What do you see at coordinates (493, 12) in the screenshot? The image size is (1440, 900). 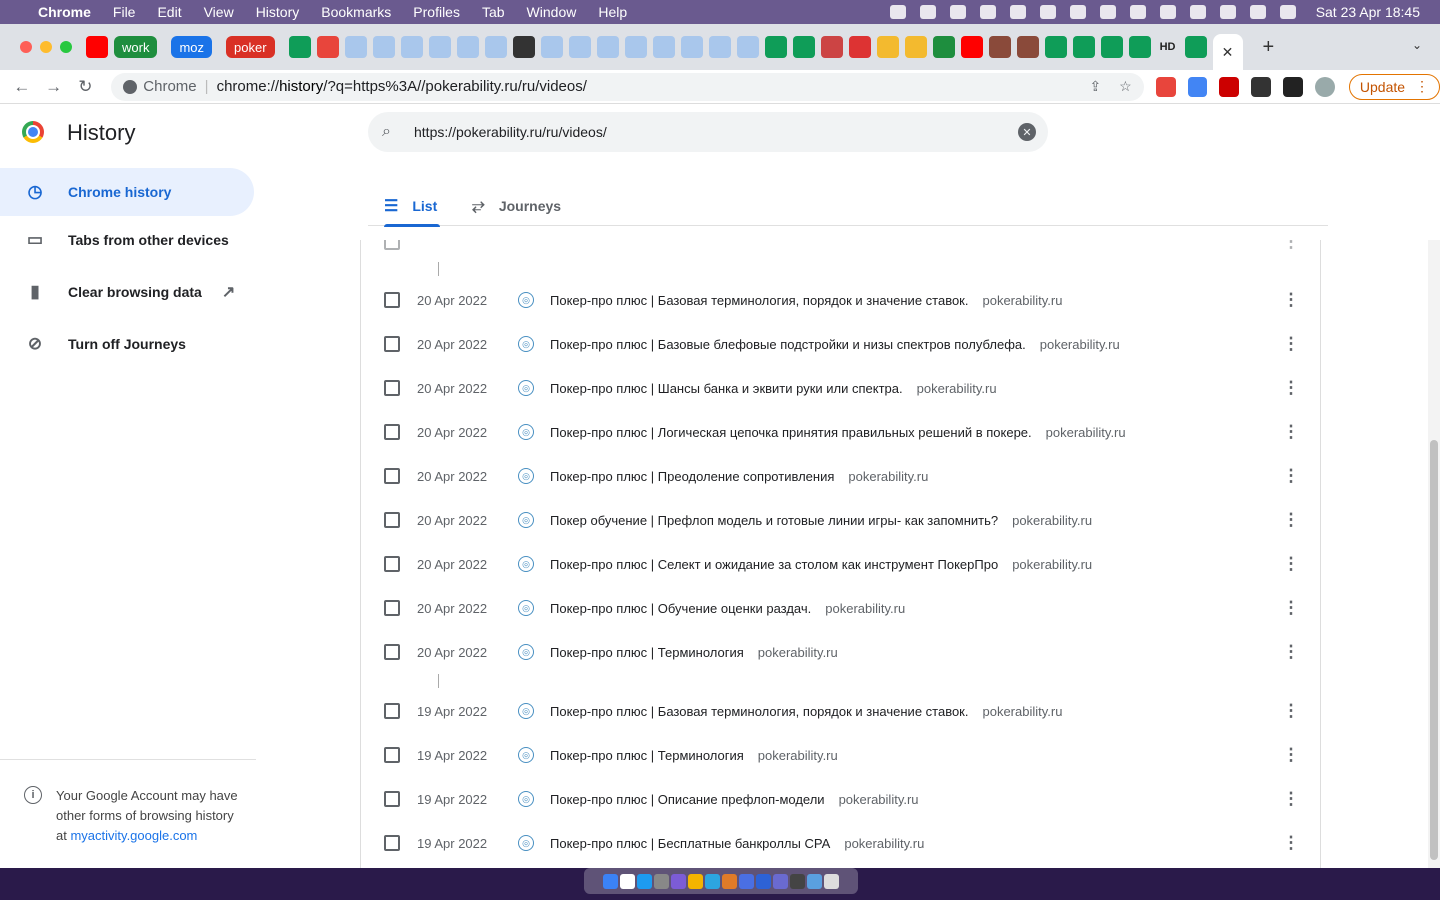 I see `menu-tab: Tab` at bounding box center [493, 12].